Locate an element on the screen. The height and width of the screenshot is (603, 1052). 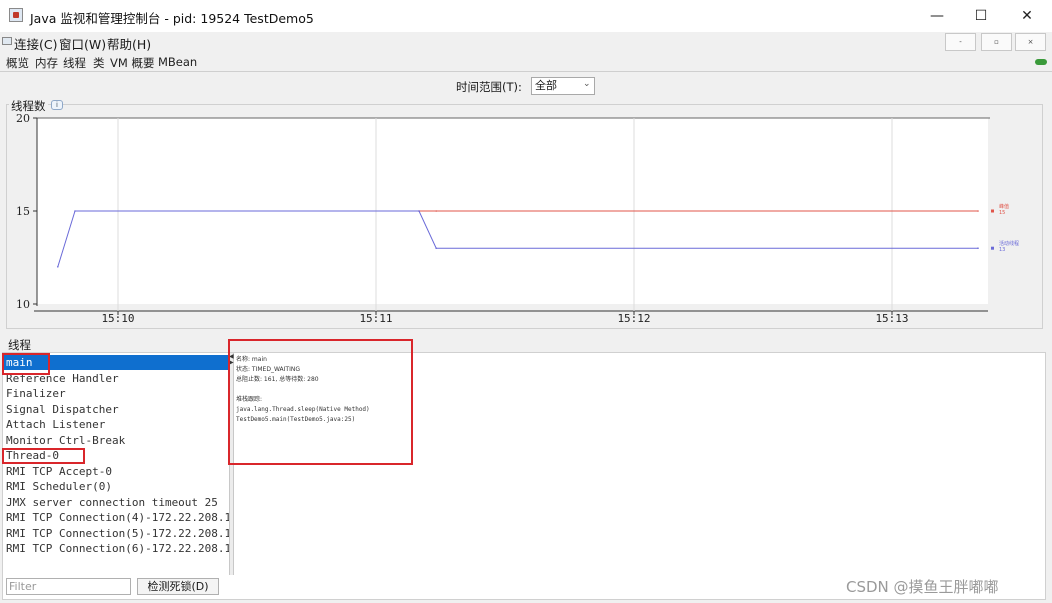
thread-list-item: RMI TCP Connection(4)-172.22.208.1 is located at coordinates (117, 517).